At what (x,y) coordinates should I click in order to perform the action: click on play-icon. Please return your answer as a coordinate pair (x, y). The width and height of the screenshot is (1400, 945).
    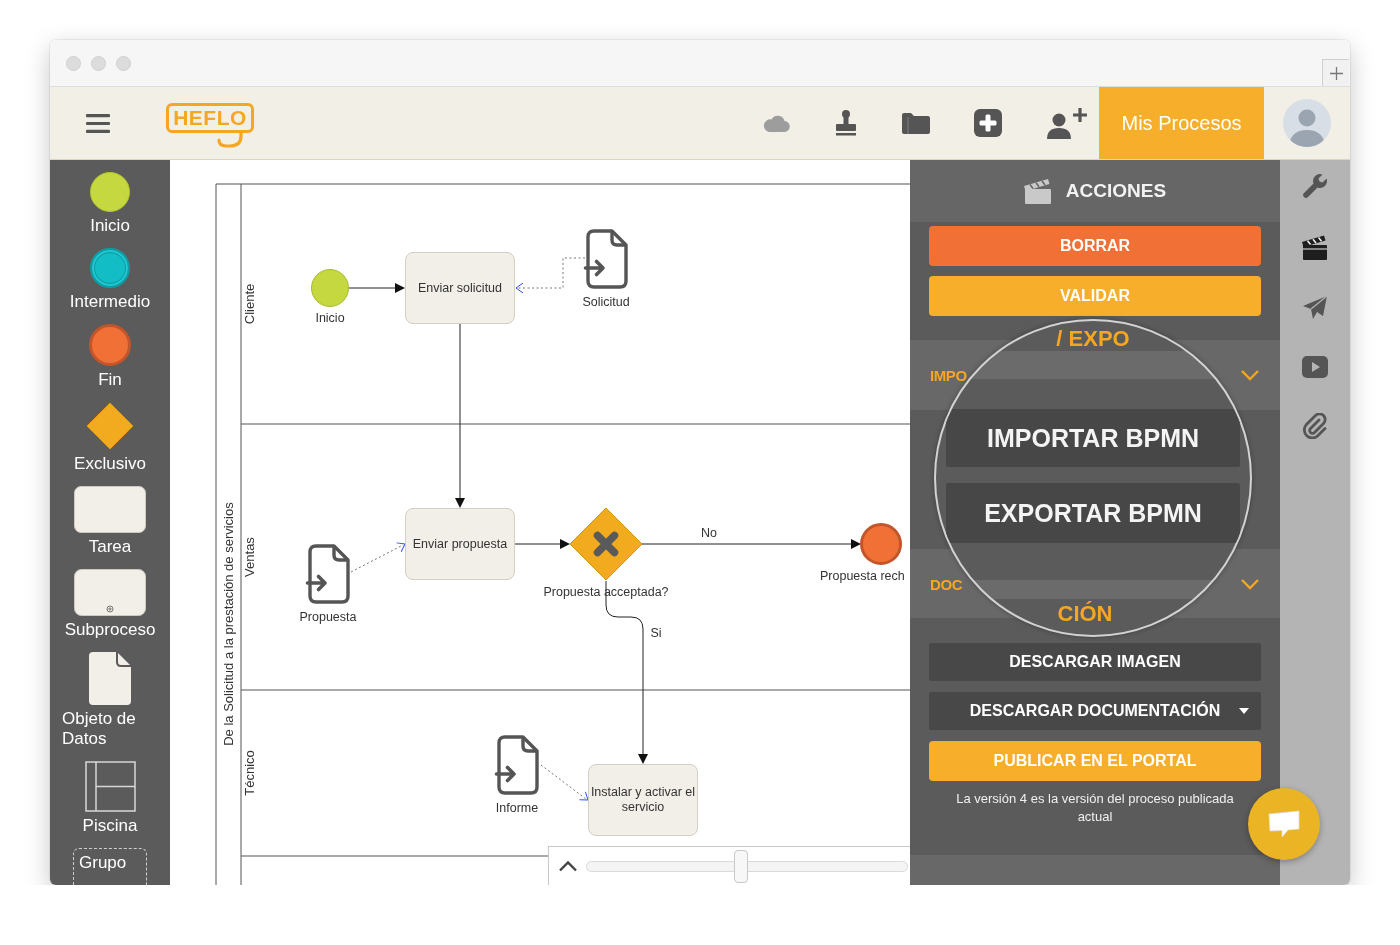
    Looking at the image, I should click on (1315, 367).